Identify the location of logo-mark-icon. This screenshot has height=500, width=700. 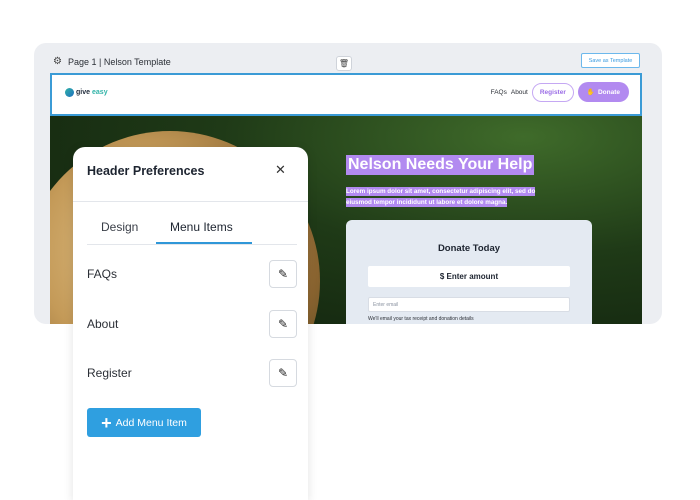
(69, 92).